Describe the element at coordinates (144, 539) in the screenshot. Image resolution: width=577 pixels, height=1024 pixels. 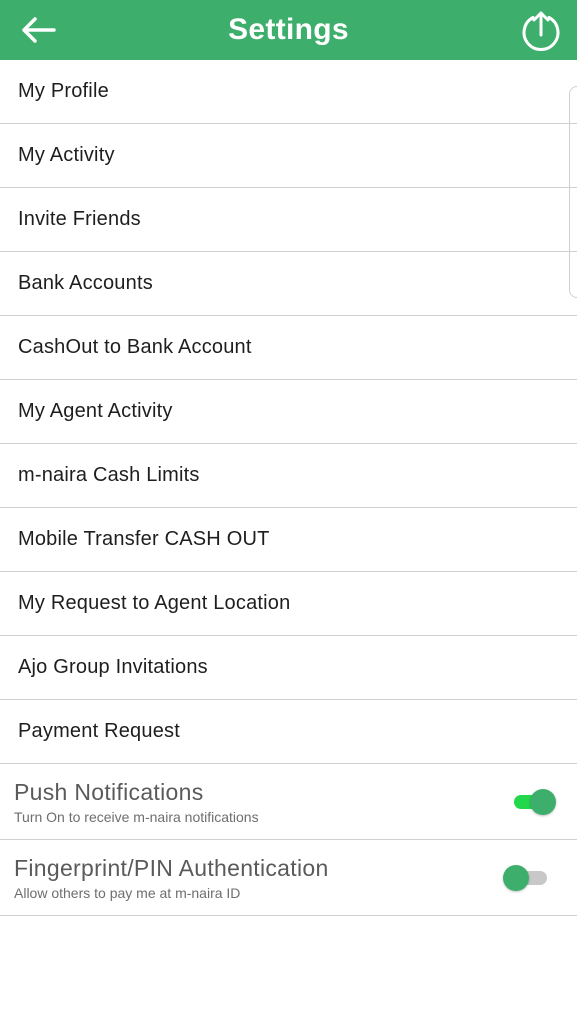
I see `menu-item-label: Mobile Transfer CASH OUT` at that location.